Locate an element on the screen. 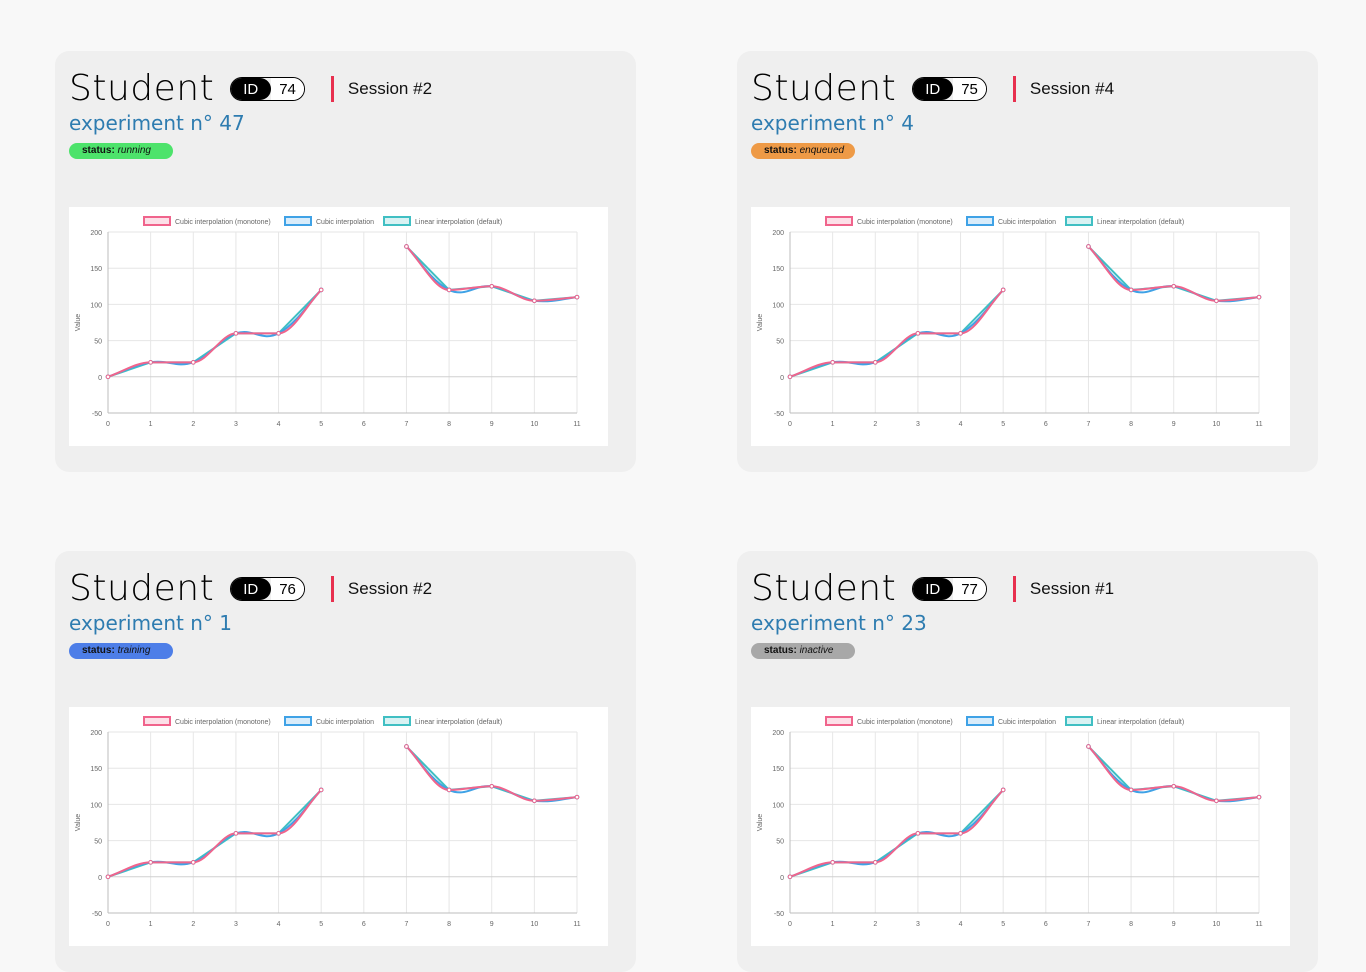  session-label: Session #2 is located at coordinates (390, 588).